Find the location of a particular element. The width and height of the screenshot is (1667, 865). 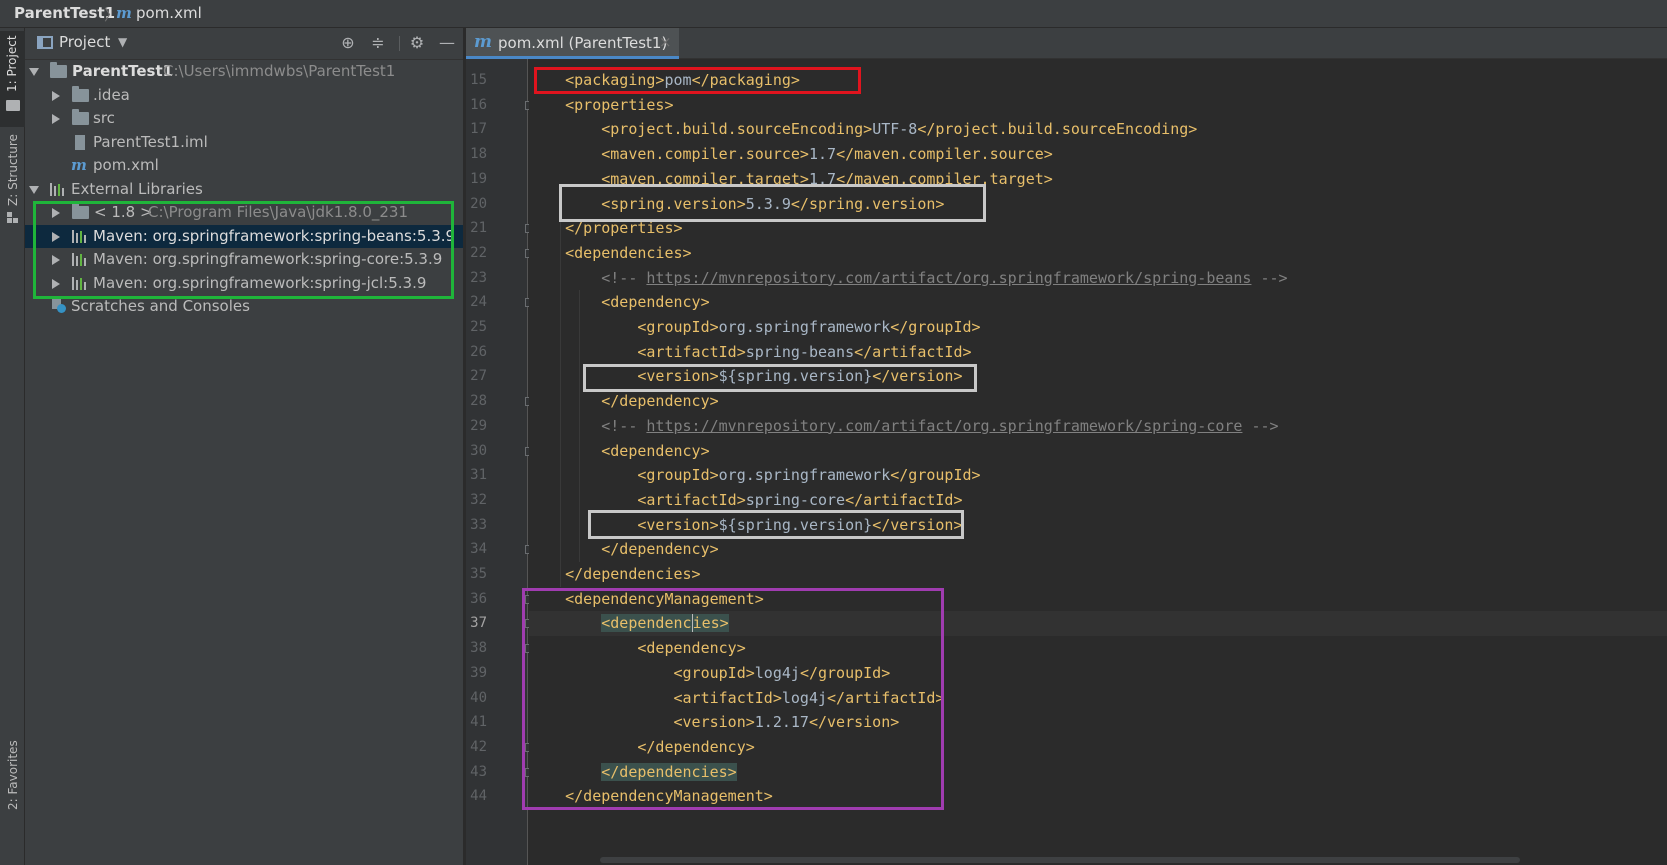

tree-item-src: src is located at coordinates (244, 119).